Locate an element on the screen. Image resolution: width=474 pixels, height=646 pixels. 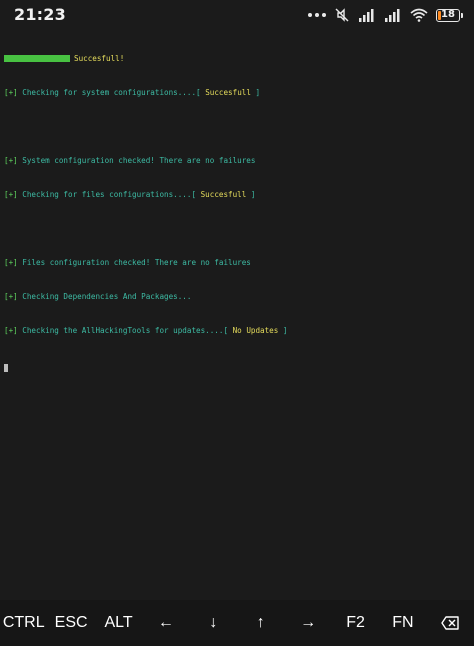
battery-icon: 18 is located at coordinates (449, 15).